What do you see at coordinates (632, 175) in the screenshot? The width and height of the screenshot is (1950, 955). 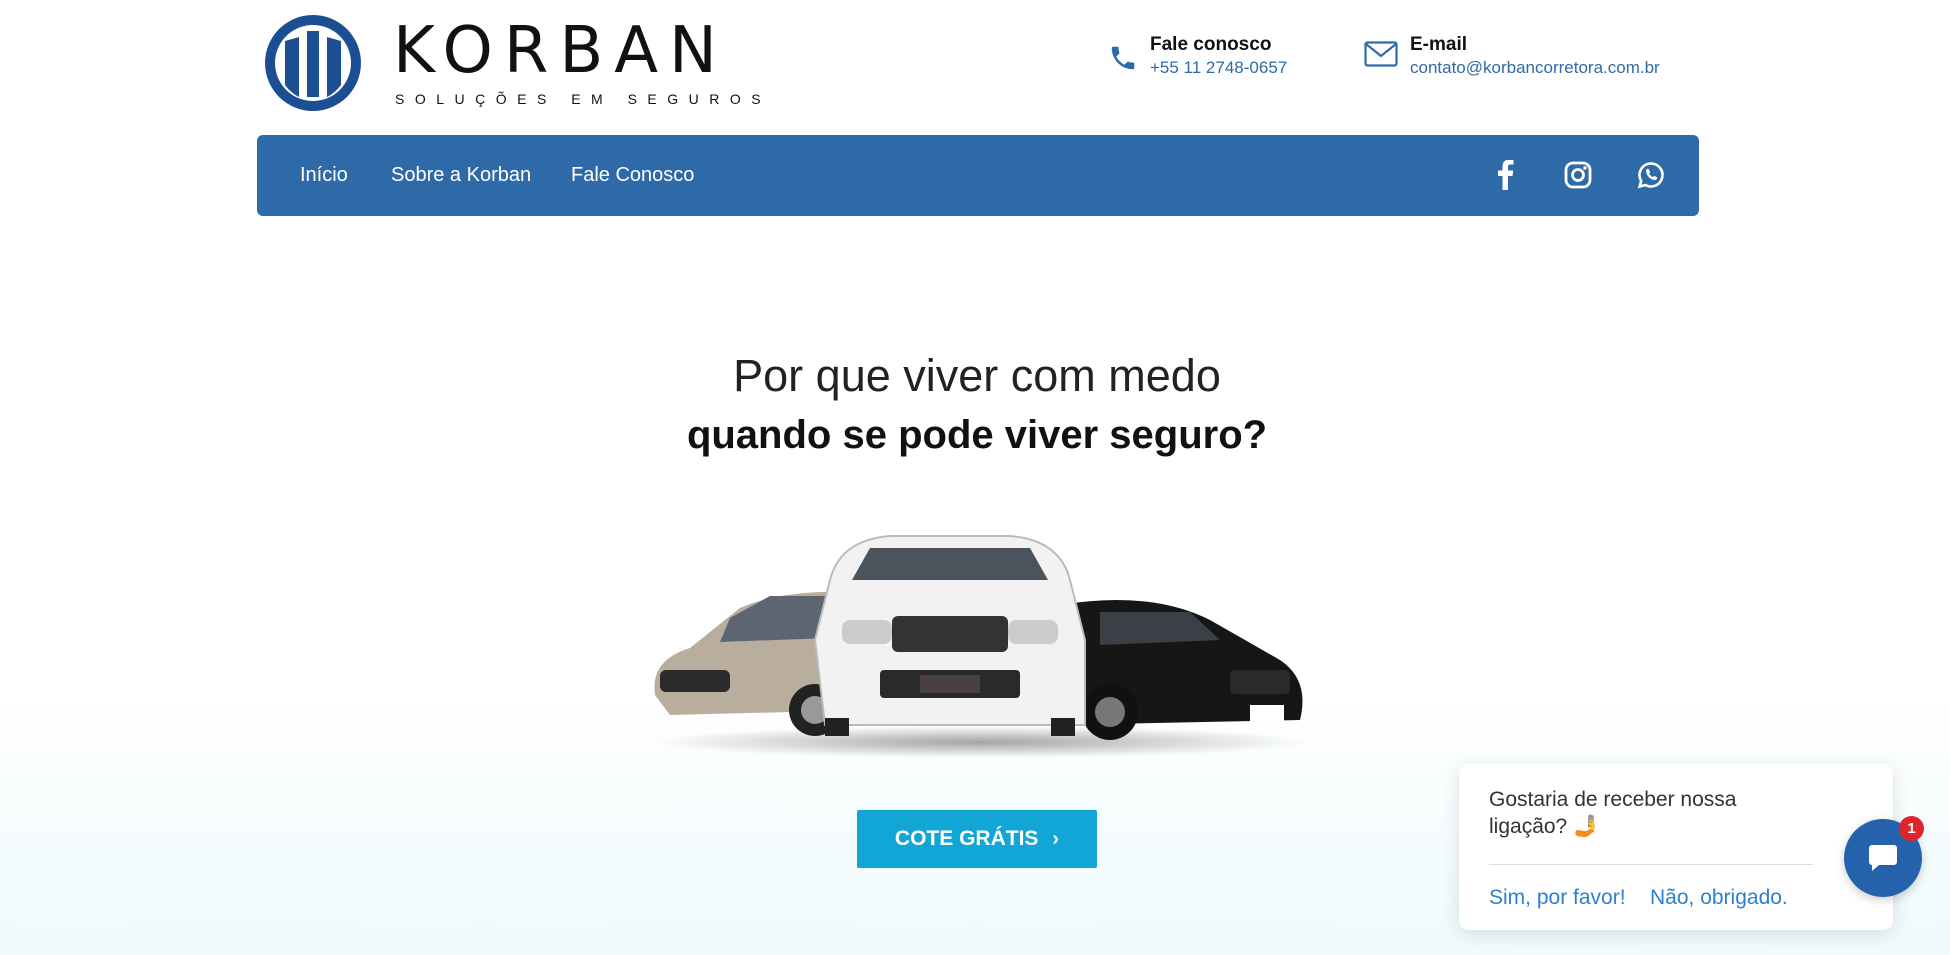 I see `nav-item-fale-conosco: Fale Conosco` at bounding box center [632, 175].